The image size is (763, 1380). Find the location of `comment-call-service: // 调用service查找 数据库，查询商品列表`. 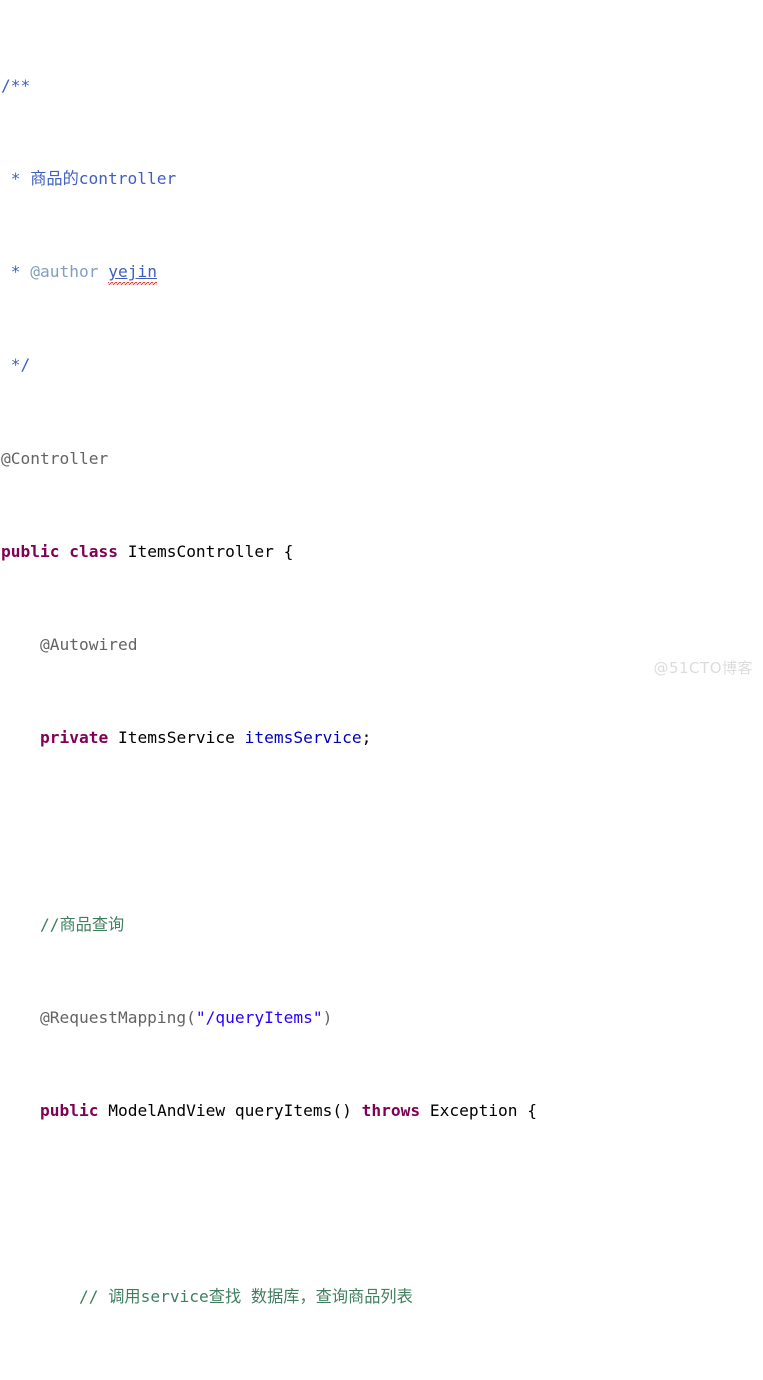

comment-call-service: // 调用service查找 数据库，查询商品列表 is located at coordinates (207, 1297).